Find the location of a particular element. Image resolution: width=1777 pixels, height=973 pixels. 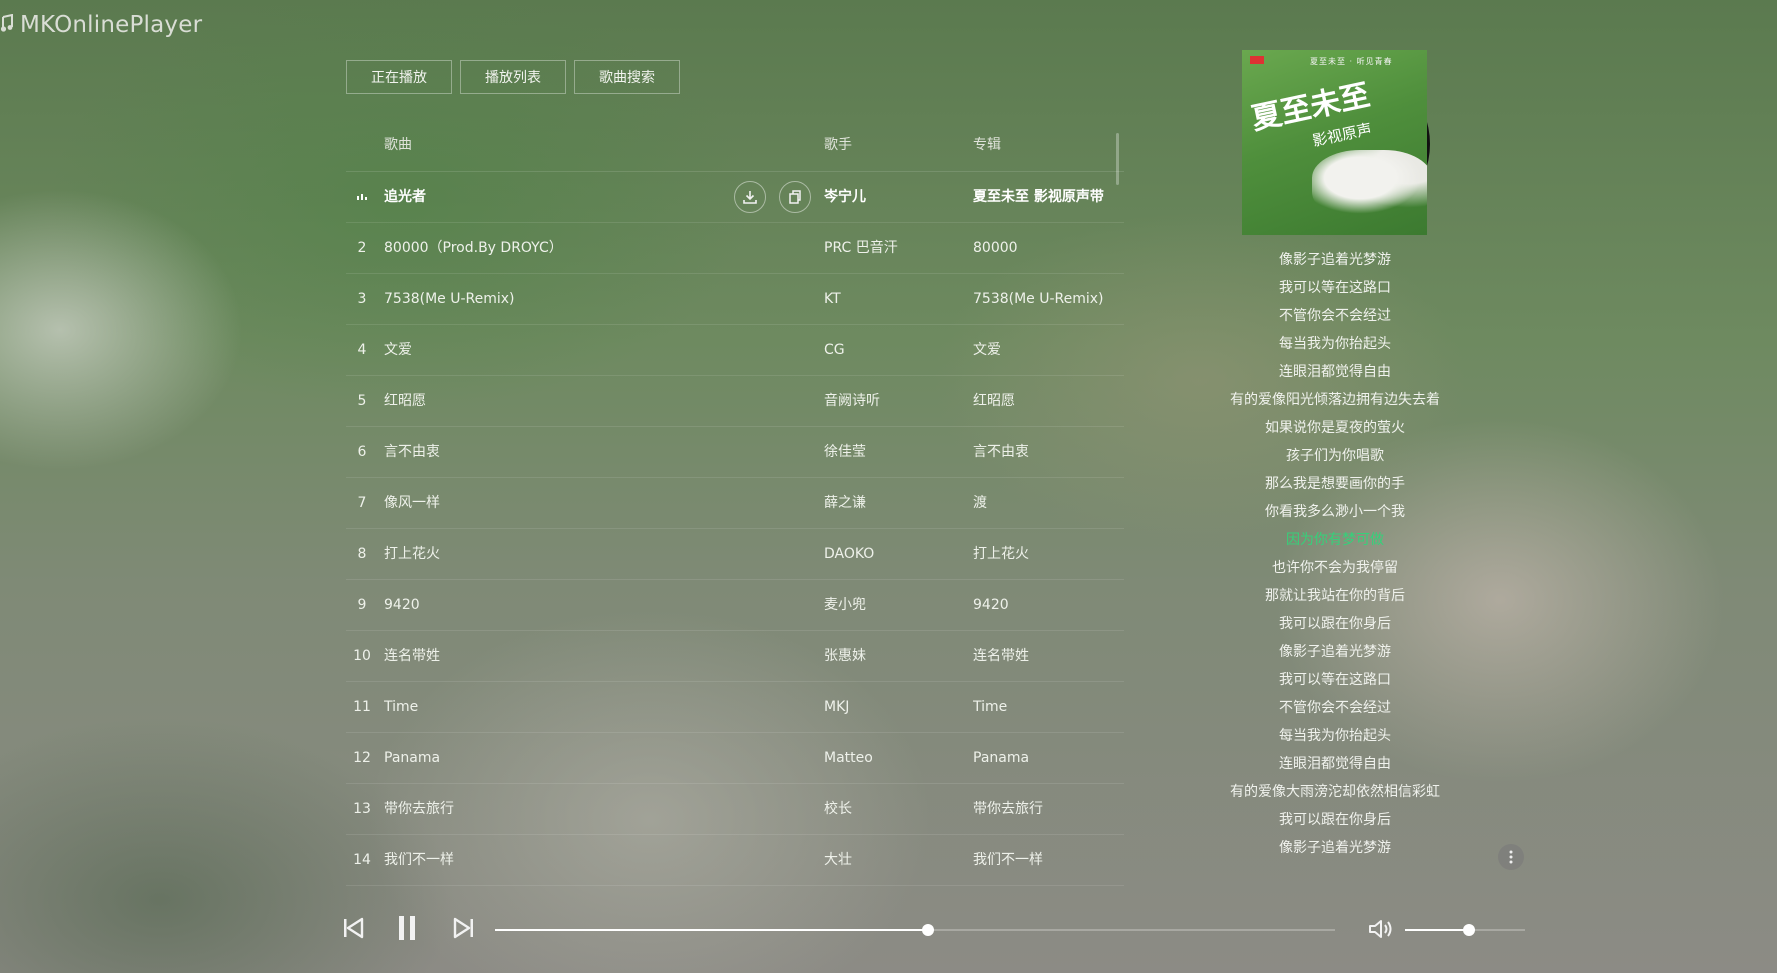

song-title: 带你去旅行 is located at coordinates (554, 809).